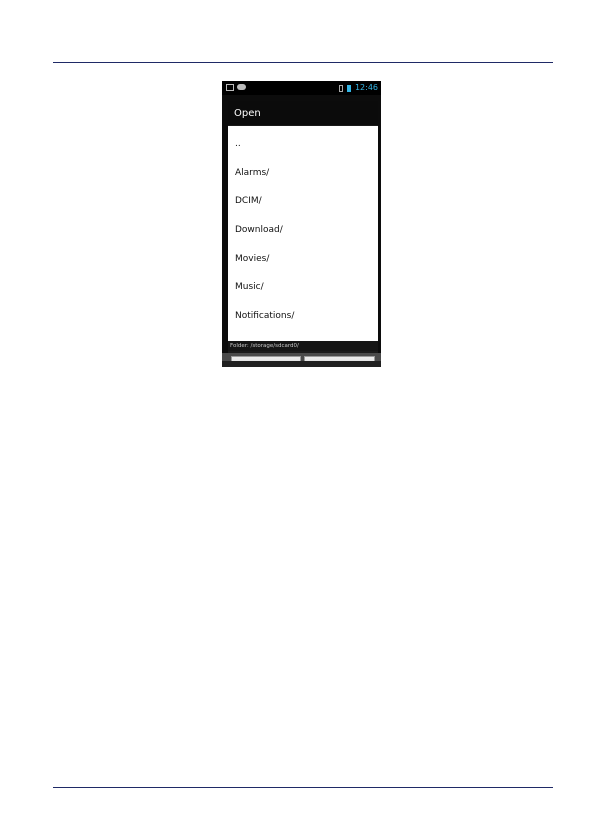  What do you see at coordinates (303, 230) in the screenshot?
I see `list-item-download: Download/` at bounding box center [303, 230].